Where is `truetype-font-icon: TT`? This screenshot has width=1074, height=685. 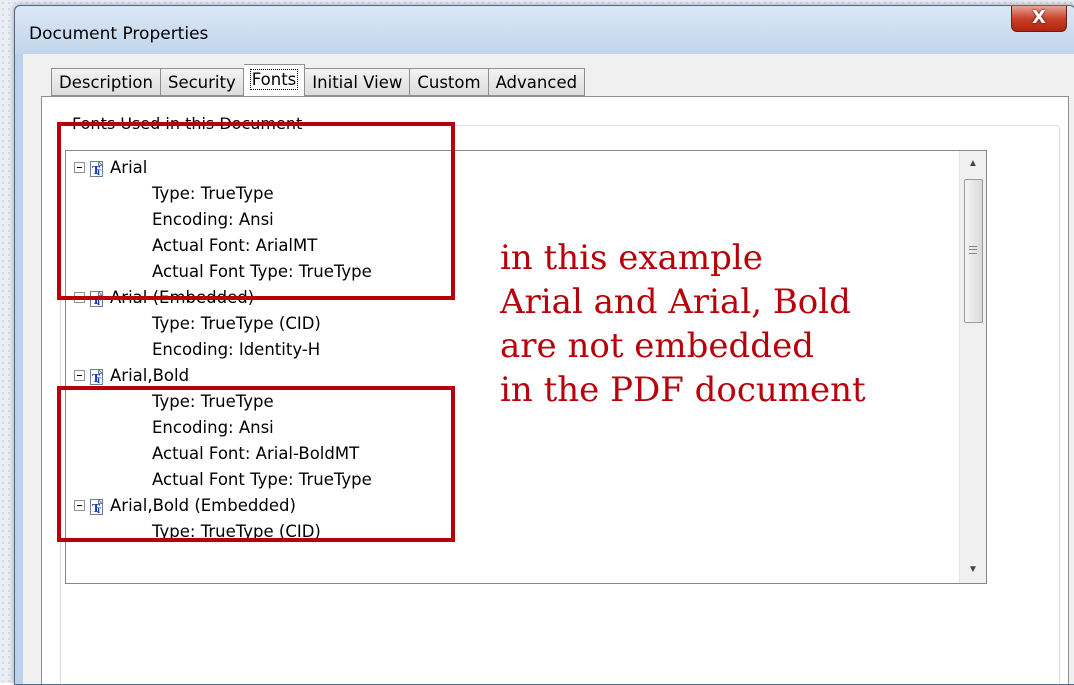
truetype-font-icon: TT is located at coordinates (97, 376).